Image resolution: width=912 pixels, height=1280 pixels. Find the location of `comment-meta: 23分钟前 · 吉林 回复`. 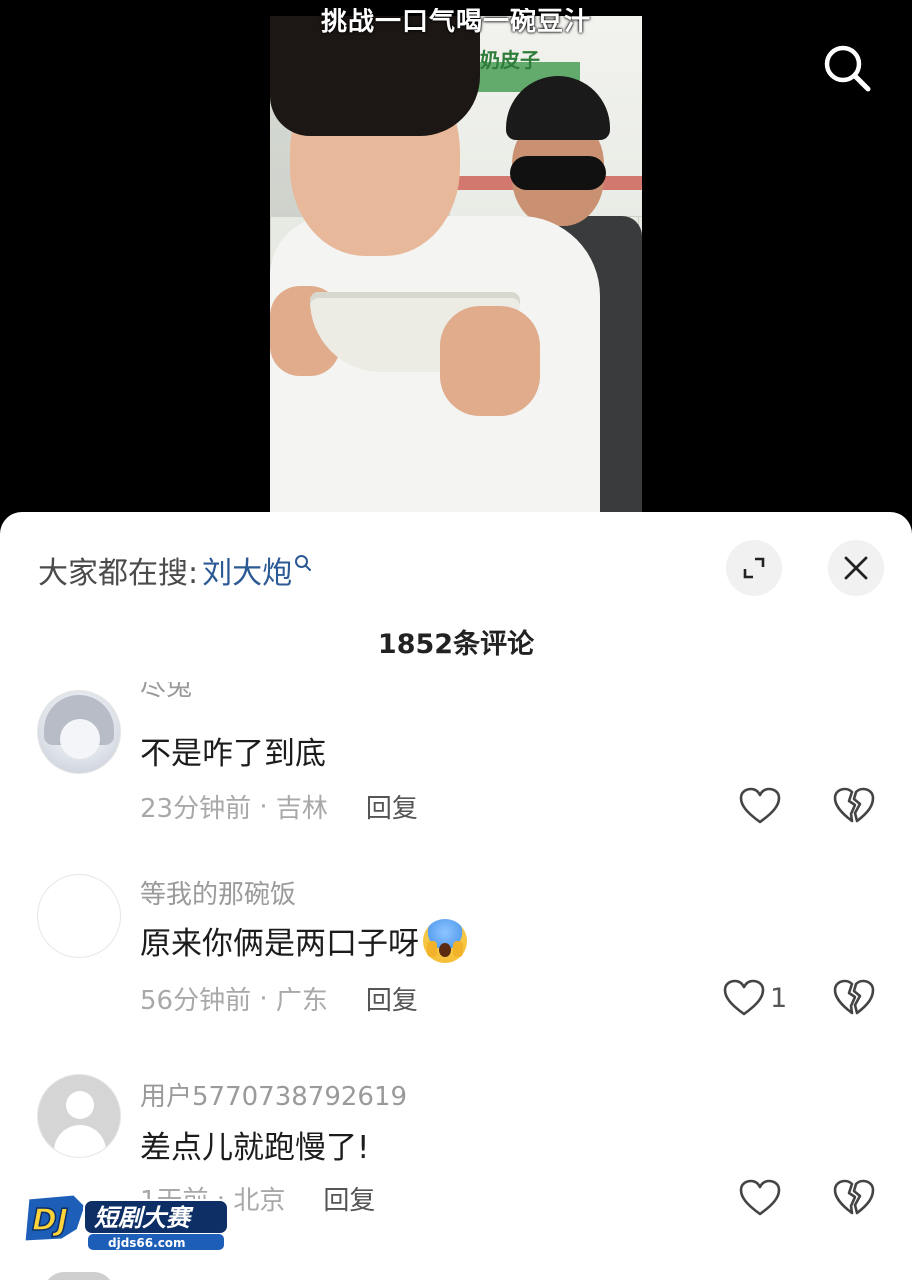

comment-meta: 23分钟前 · 吉林 回复 is located at coordinates (279, 806).